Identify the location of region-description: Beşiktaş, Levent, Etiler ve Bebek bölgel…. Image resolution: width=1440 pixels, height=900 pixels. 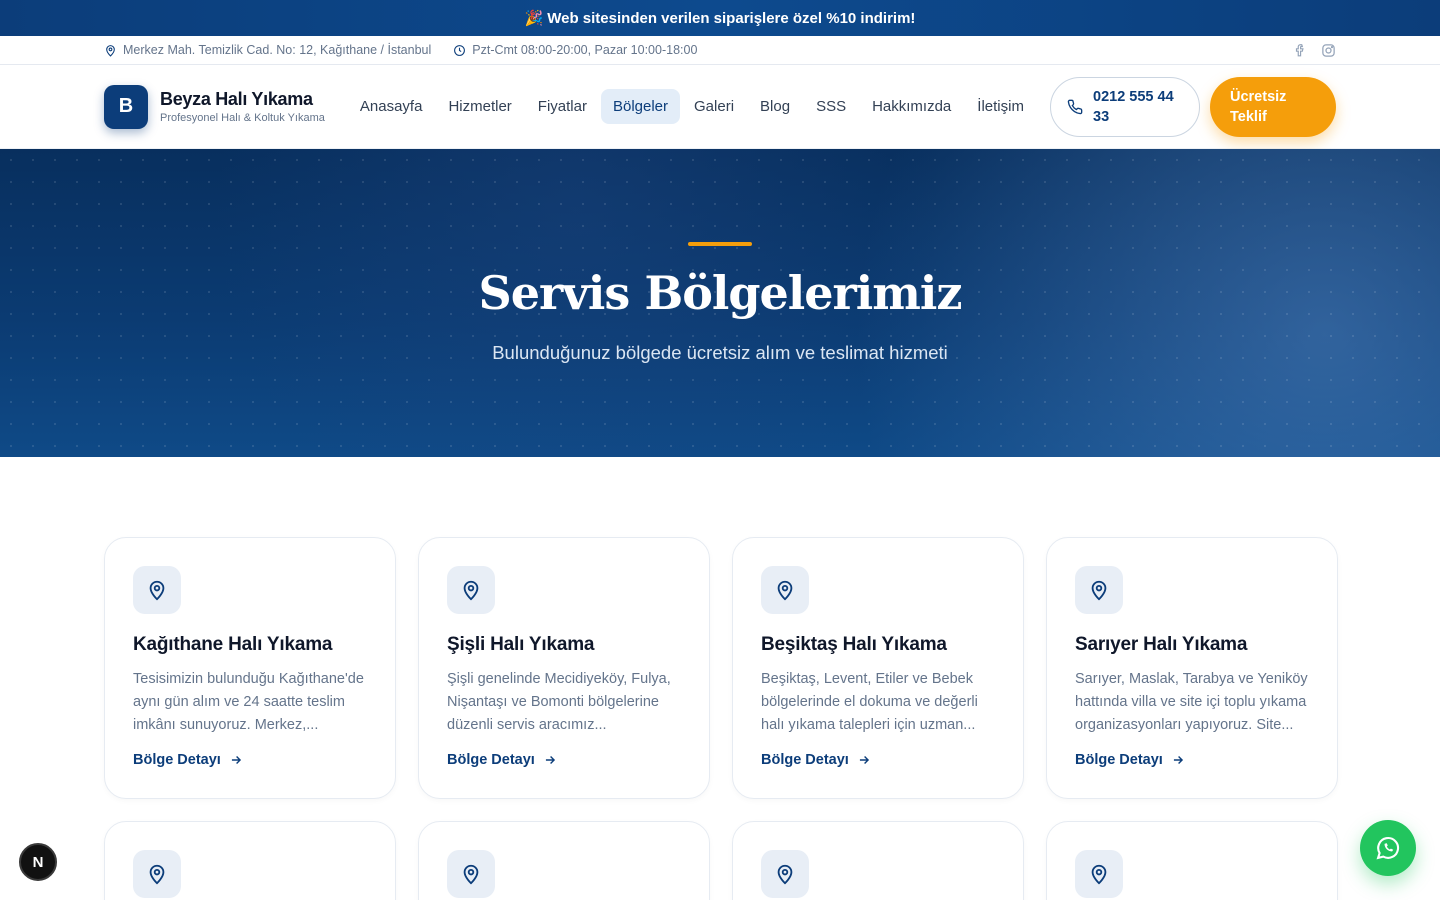
(869, 702).